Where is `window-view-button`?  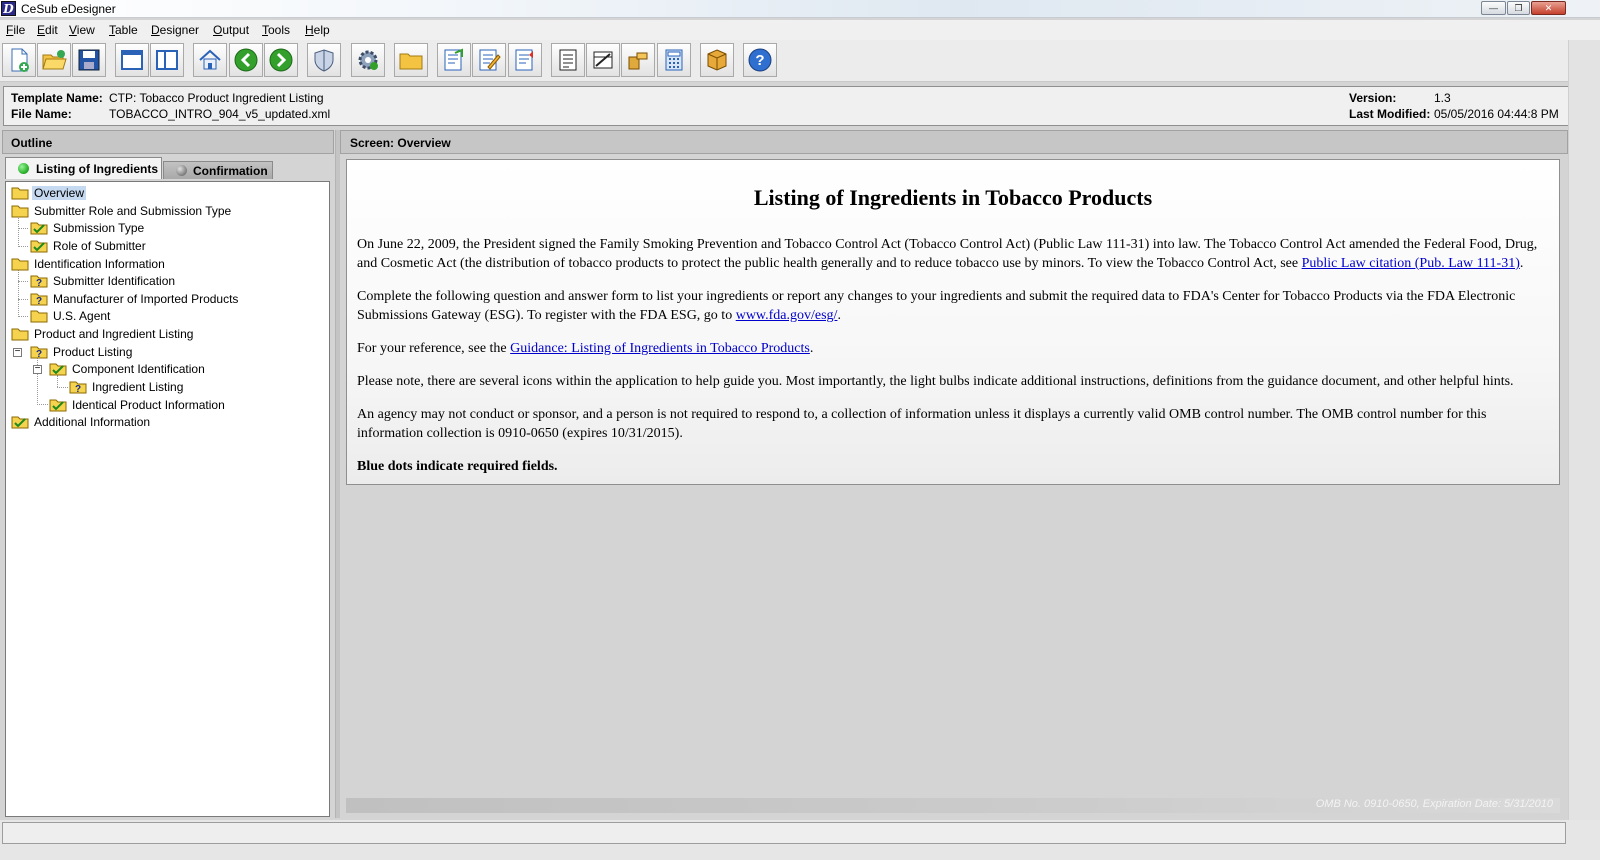
window-view-button is located at coordinates (132, 60).